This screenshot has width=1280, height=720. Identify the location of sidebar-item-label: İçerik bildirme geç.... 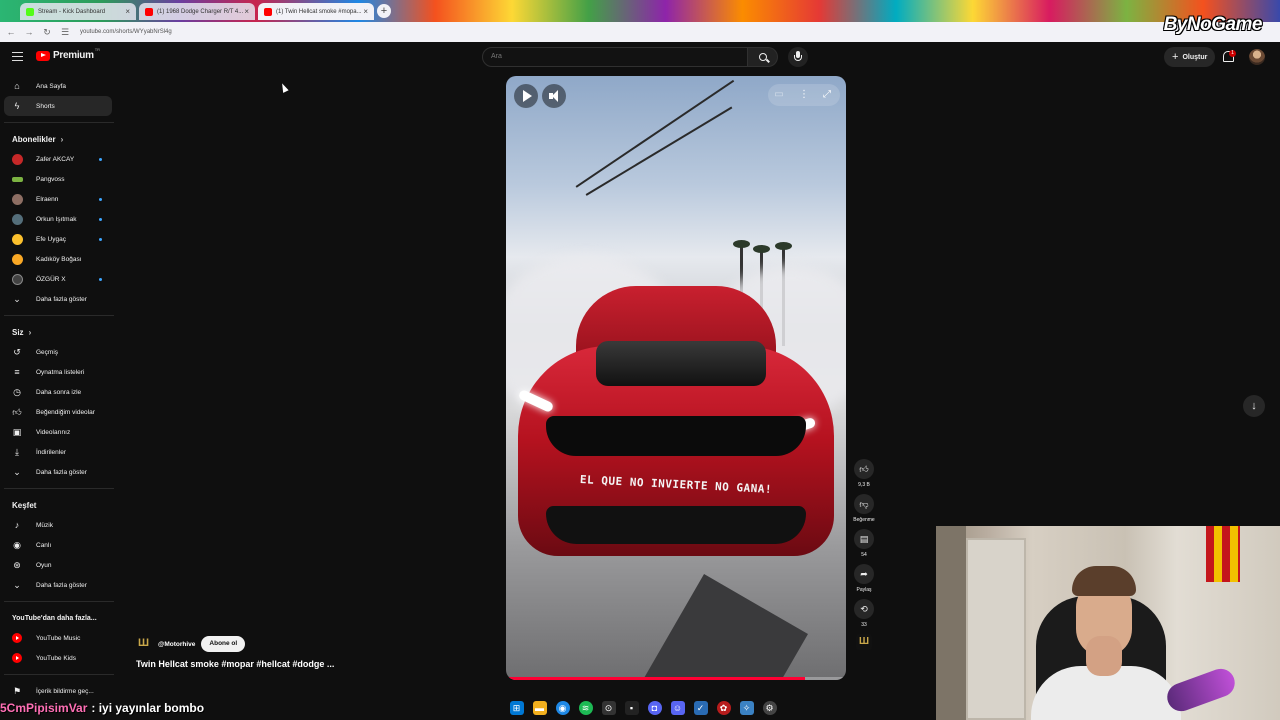
(65, 691).